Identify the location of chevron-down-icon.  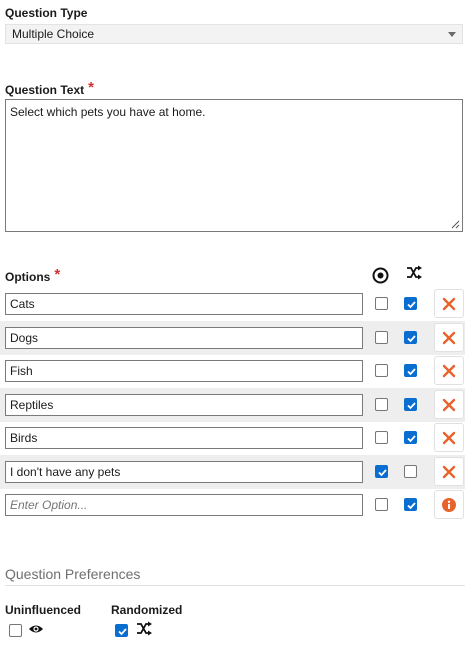
(452, 34).